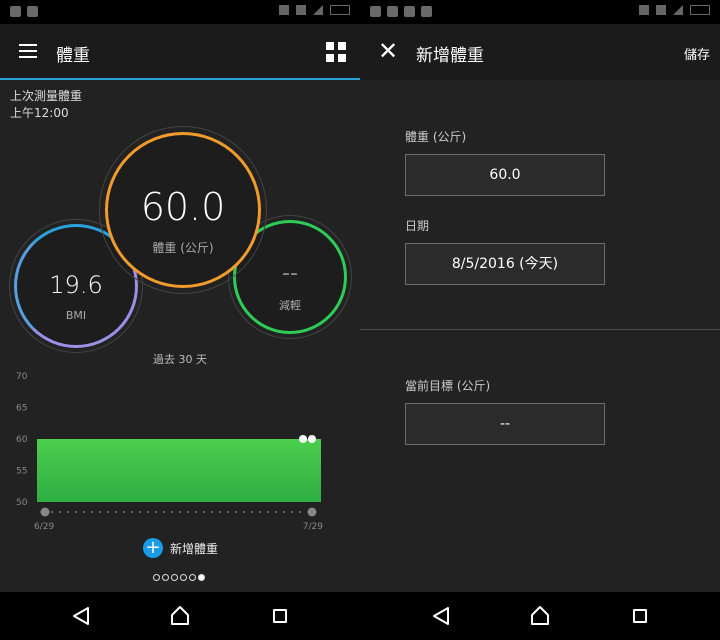 This screenshot has width=720, height=640. Describe the element at coordinates (697, 53) in the screenshot. I see `save-button: 儲存` at that location.